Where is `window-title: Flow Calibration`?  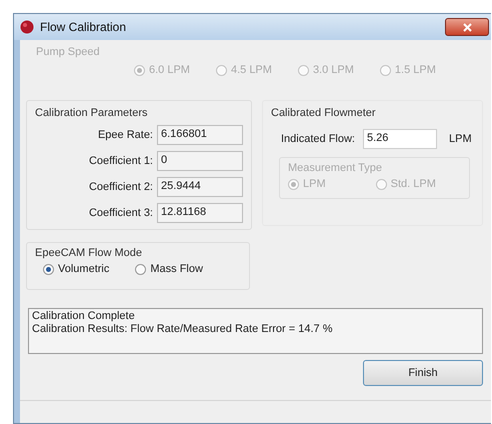
window-title: Flow Calibration is located at coordinates (83, 27).